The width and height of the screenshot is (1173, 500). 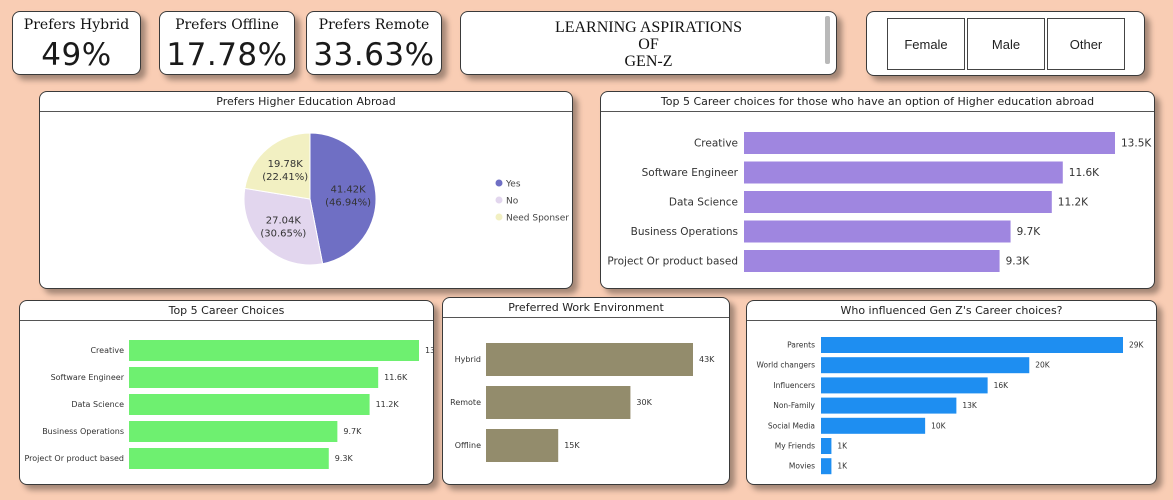 What do you see at coordinates (285, 177) in the screenshot?
I see `pie-pct-label: (22.41%)` at bounding box center [285, 177].